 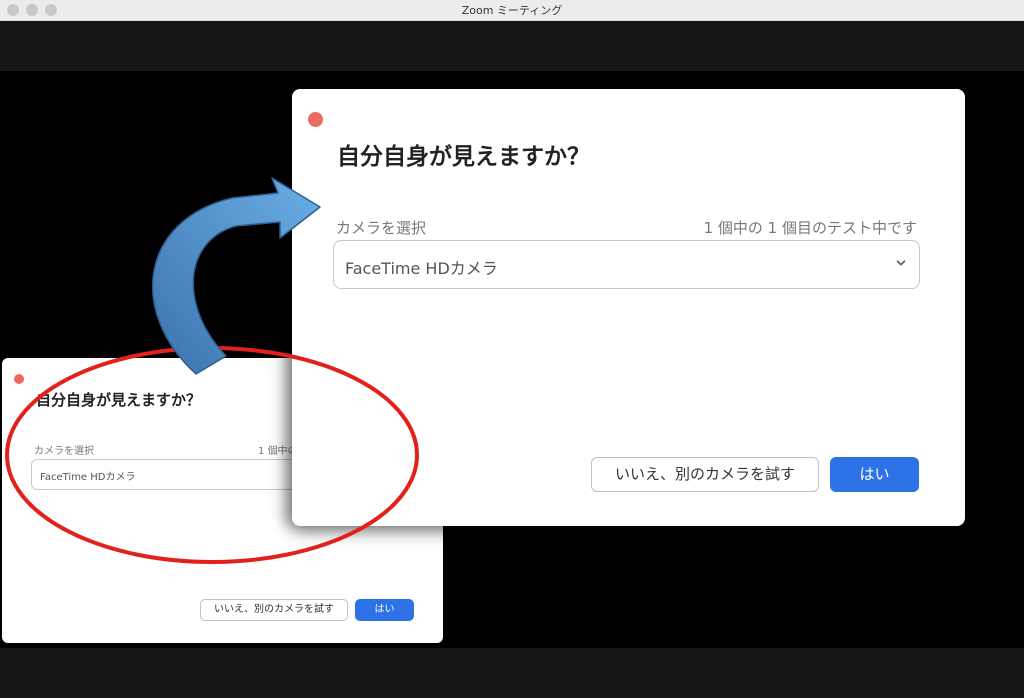 What do you see at coordinates (512, 46) in the screenshot?
I see `top-band` at bounding box center [512, 46].